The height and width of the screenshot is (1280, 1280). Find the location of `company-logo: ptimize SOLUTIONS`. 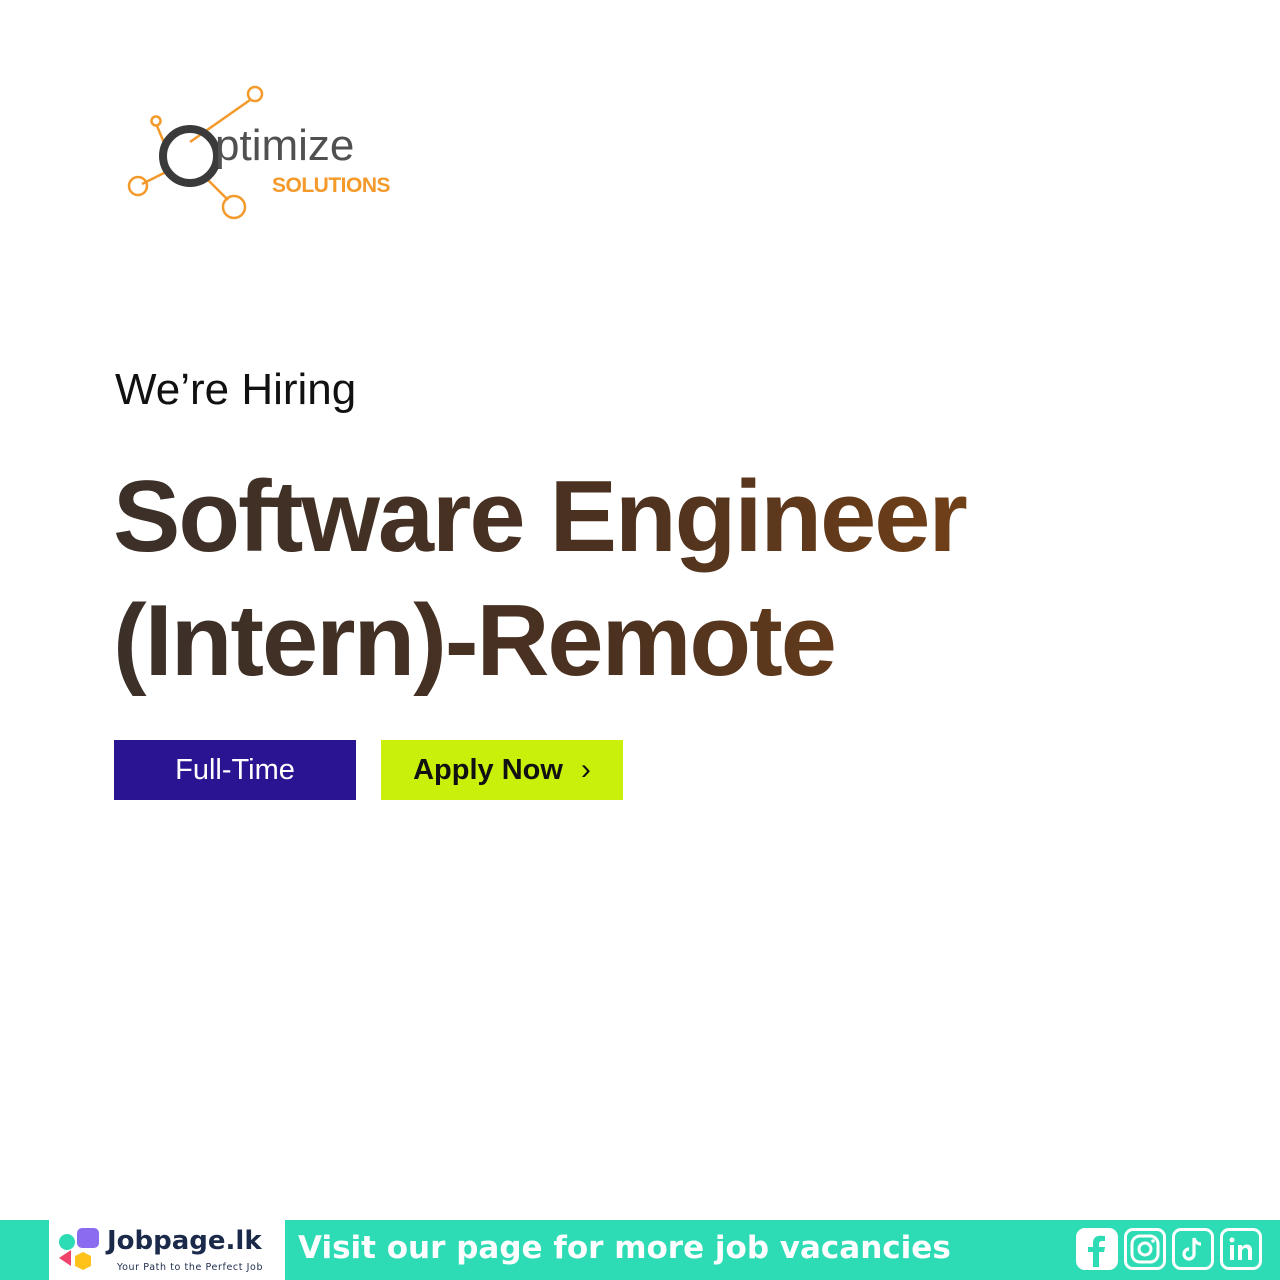

company-logo: ptimize SOLUTIONS is located at coordinates (270, 155).